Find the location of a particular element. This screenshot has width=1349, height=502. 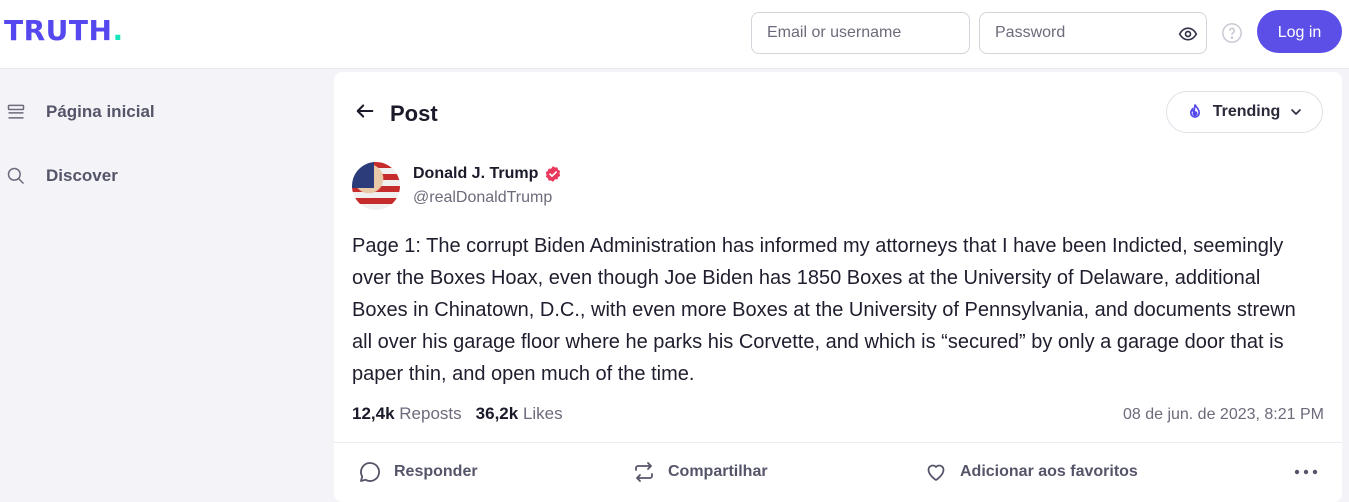

comment-icon is located at coordinates (370, 472).